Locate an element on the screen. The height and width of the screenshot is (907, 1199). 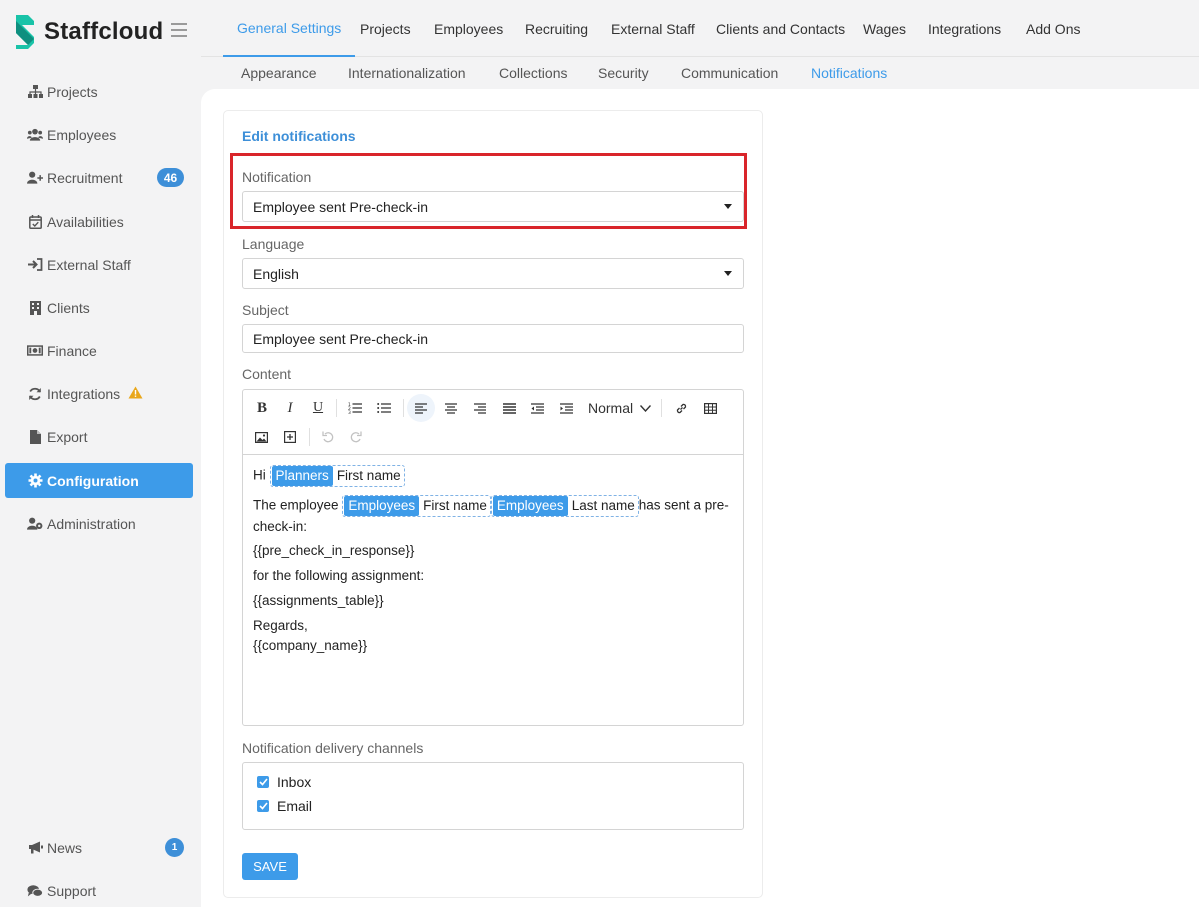
placeholder-token: Employees First name is located at coordinates (416, 506).